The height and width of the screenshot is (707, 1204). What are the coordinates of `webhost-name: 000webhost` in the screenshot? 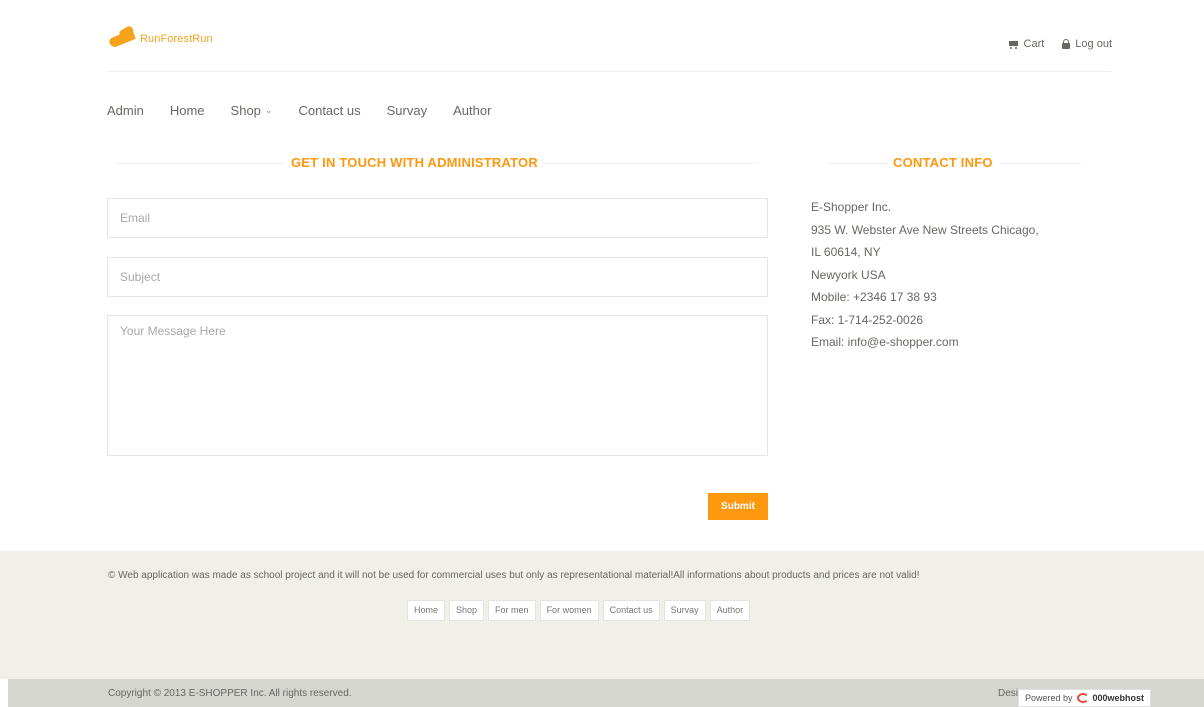 It's located at (1118, 698).